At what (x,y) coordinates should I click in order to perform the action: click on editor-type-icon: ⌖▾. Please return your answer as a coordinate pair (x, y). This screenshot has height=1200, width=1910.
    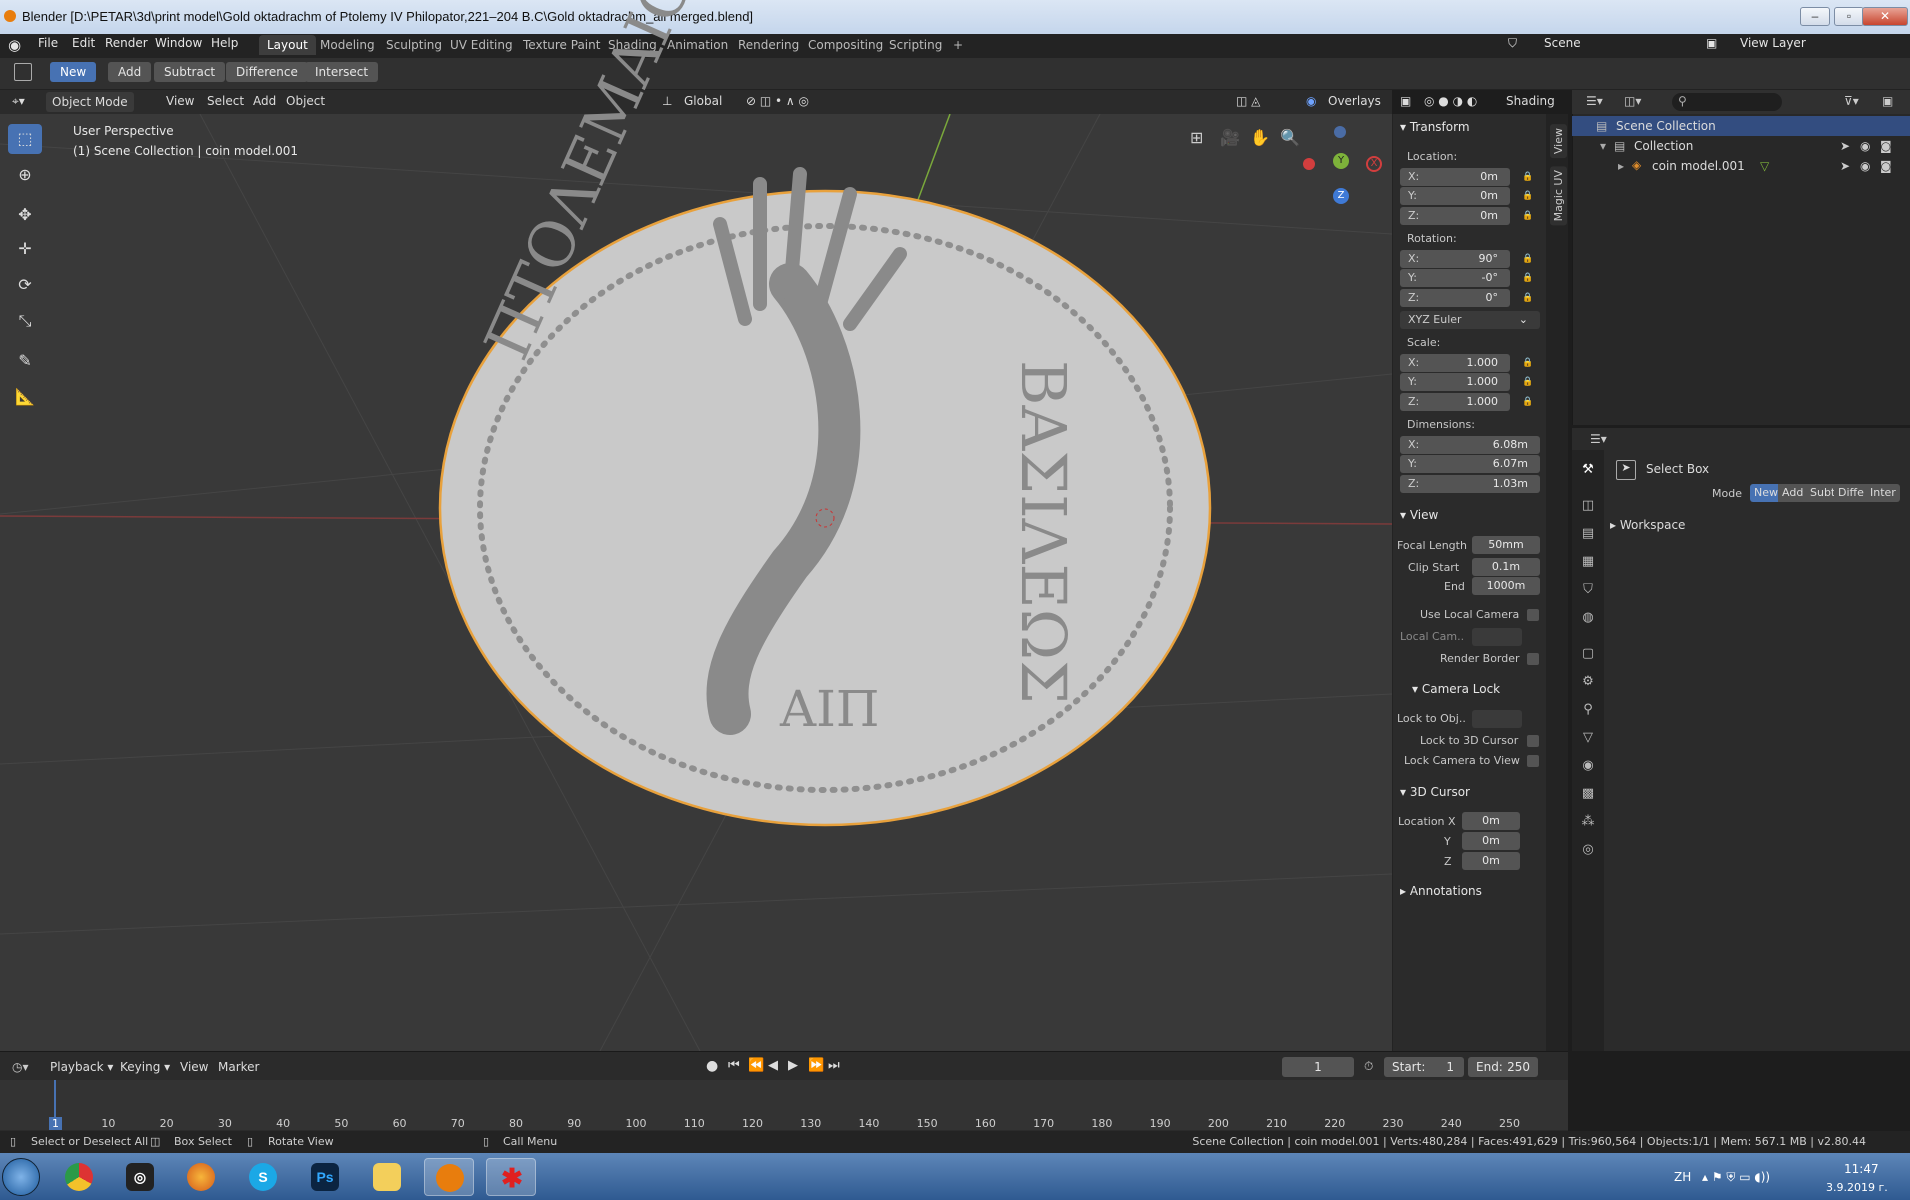
    Looking at the image, I should click on (18, 101).